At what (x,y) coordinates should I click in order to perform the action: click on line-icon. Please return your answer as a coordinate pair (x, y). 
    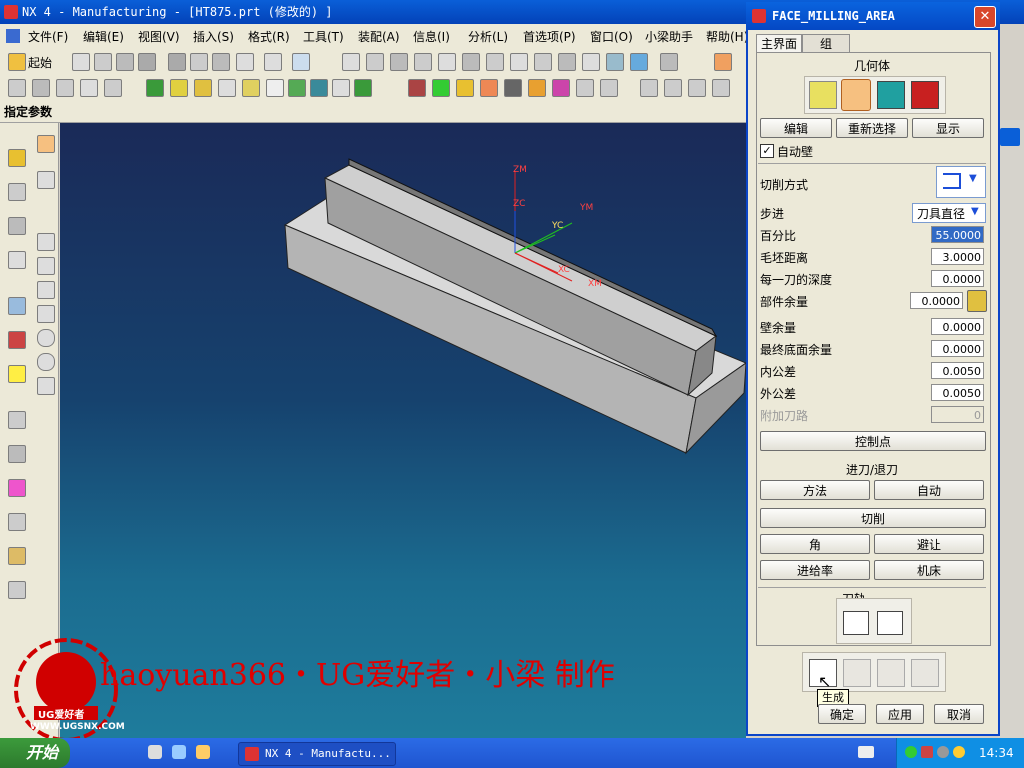
    Looking at the image, I should click on (46, 242).